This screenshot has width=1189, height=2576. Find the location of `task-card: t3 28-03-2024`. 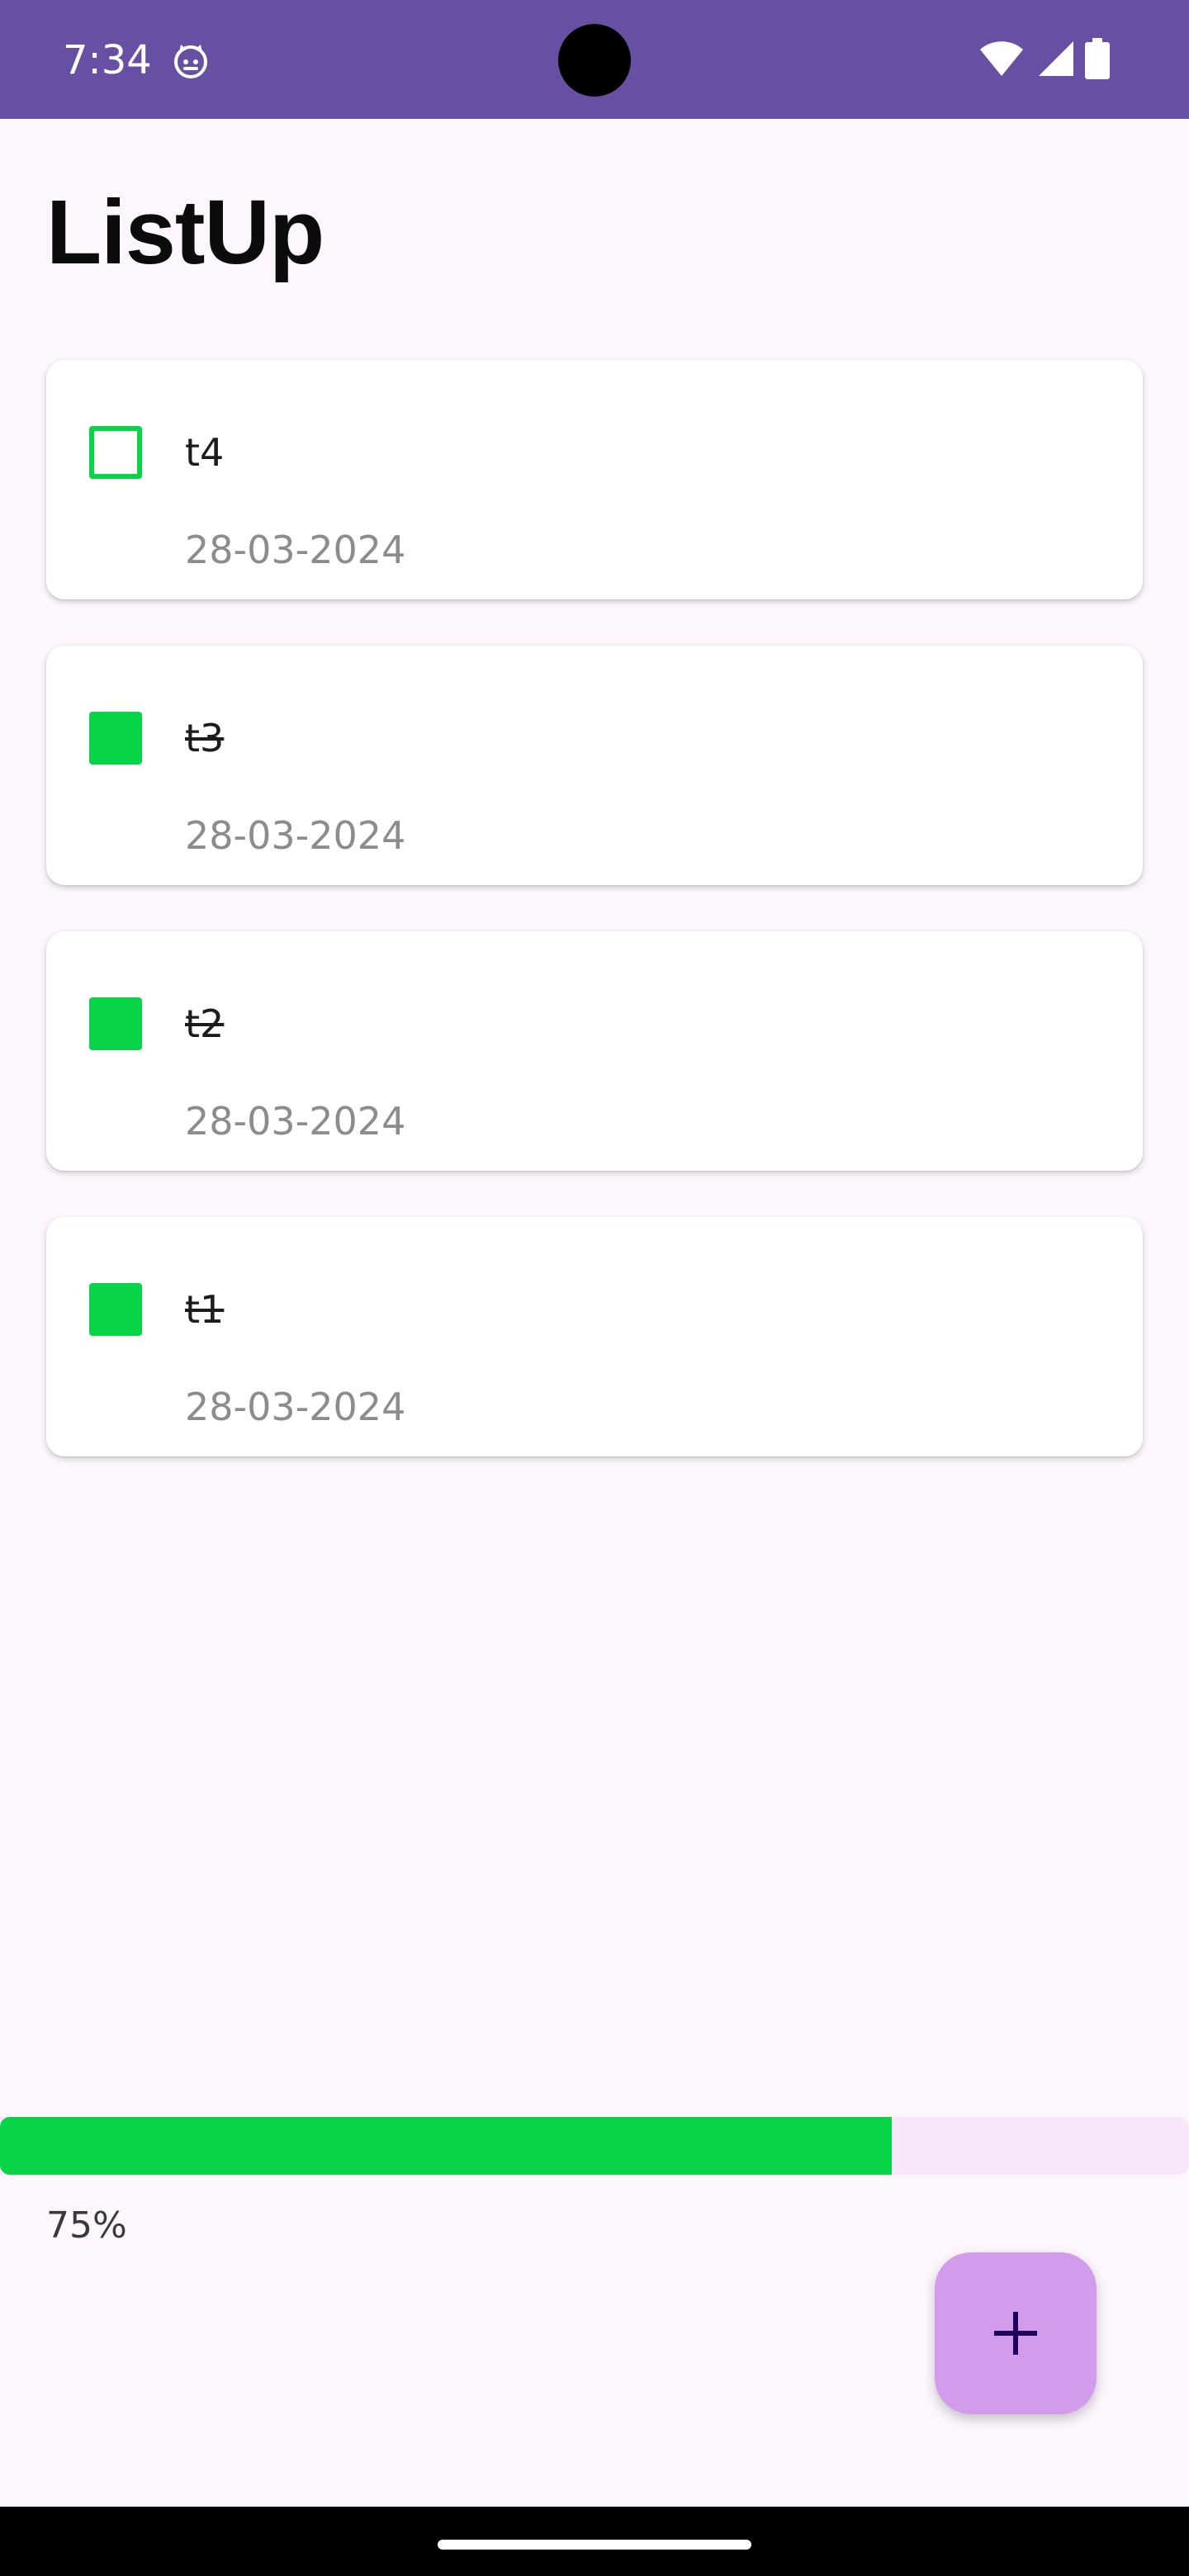

task-card: t3 28-03-2024 is located at coordinates (594, 765).